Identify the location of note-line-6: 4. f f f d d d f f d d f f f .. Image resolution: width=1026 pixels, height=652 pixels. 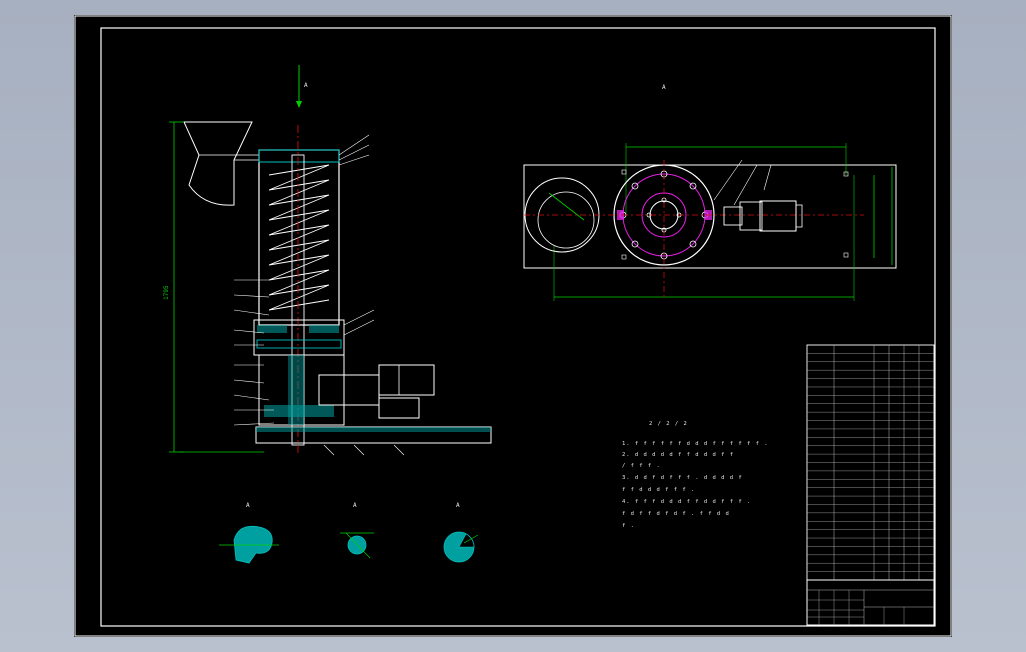
(686, 502).